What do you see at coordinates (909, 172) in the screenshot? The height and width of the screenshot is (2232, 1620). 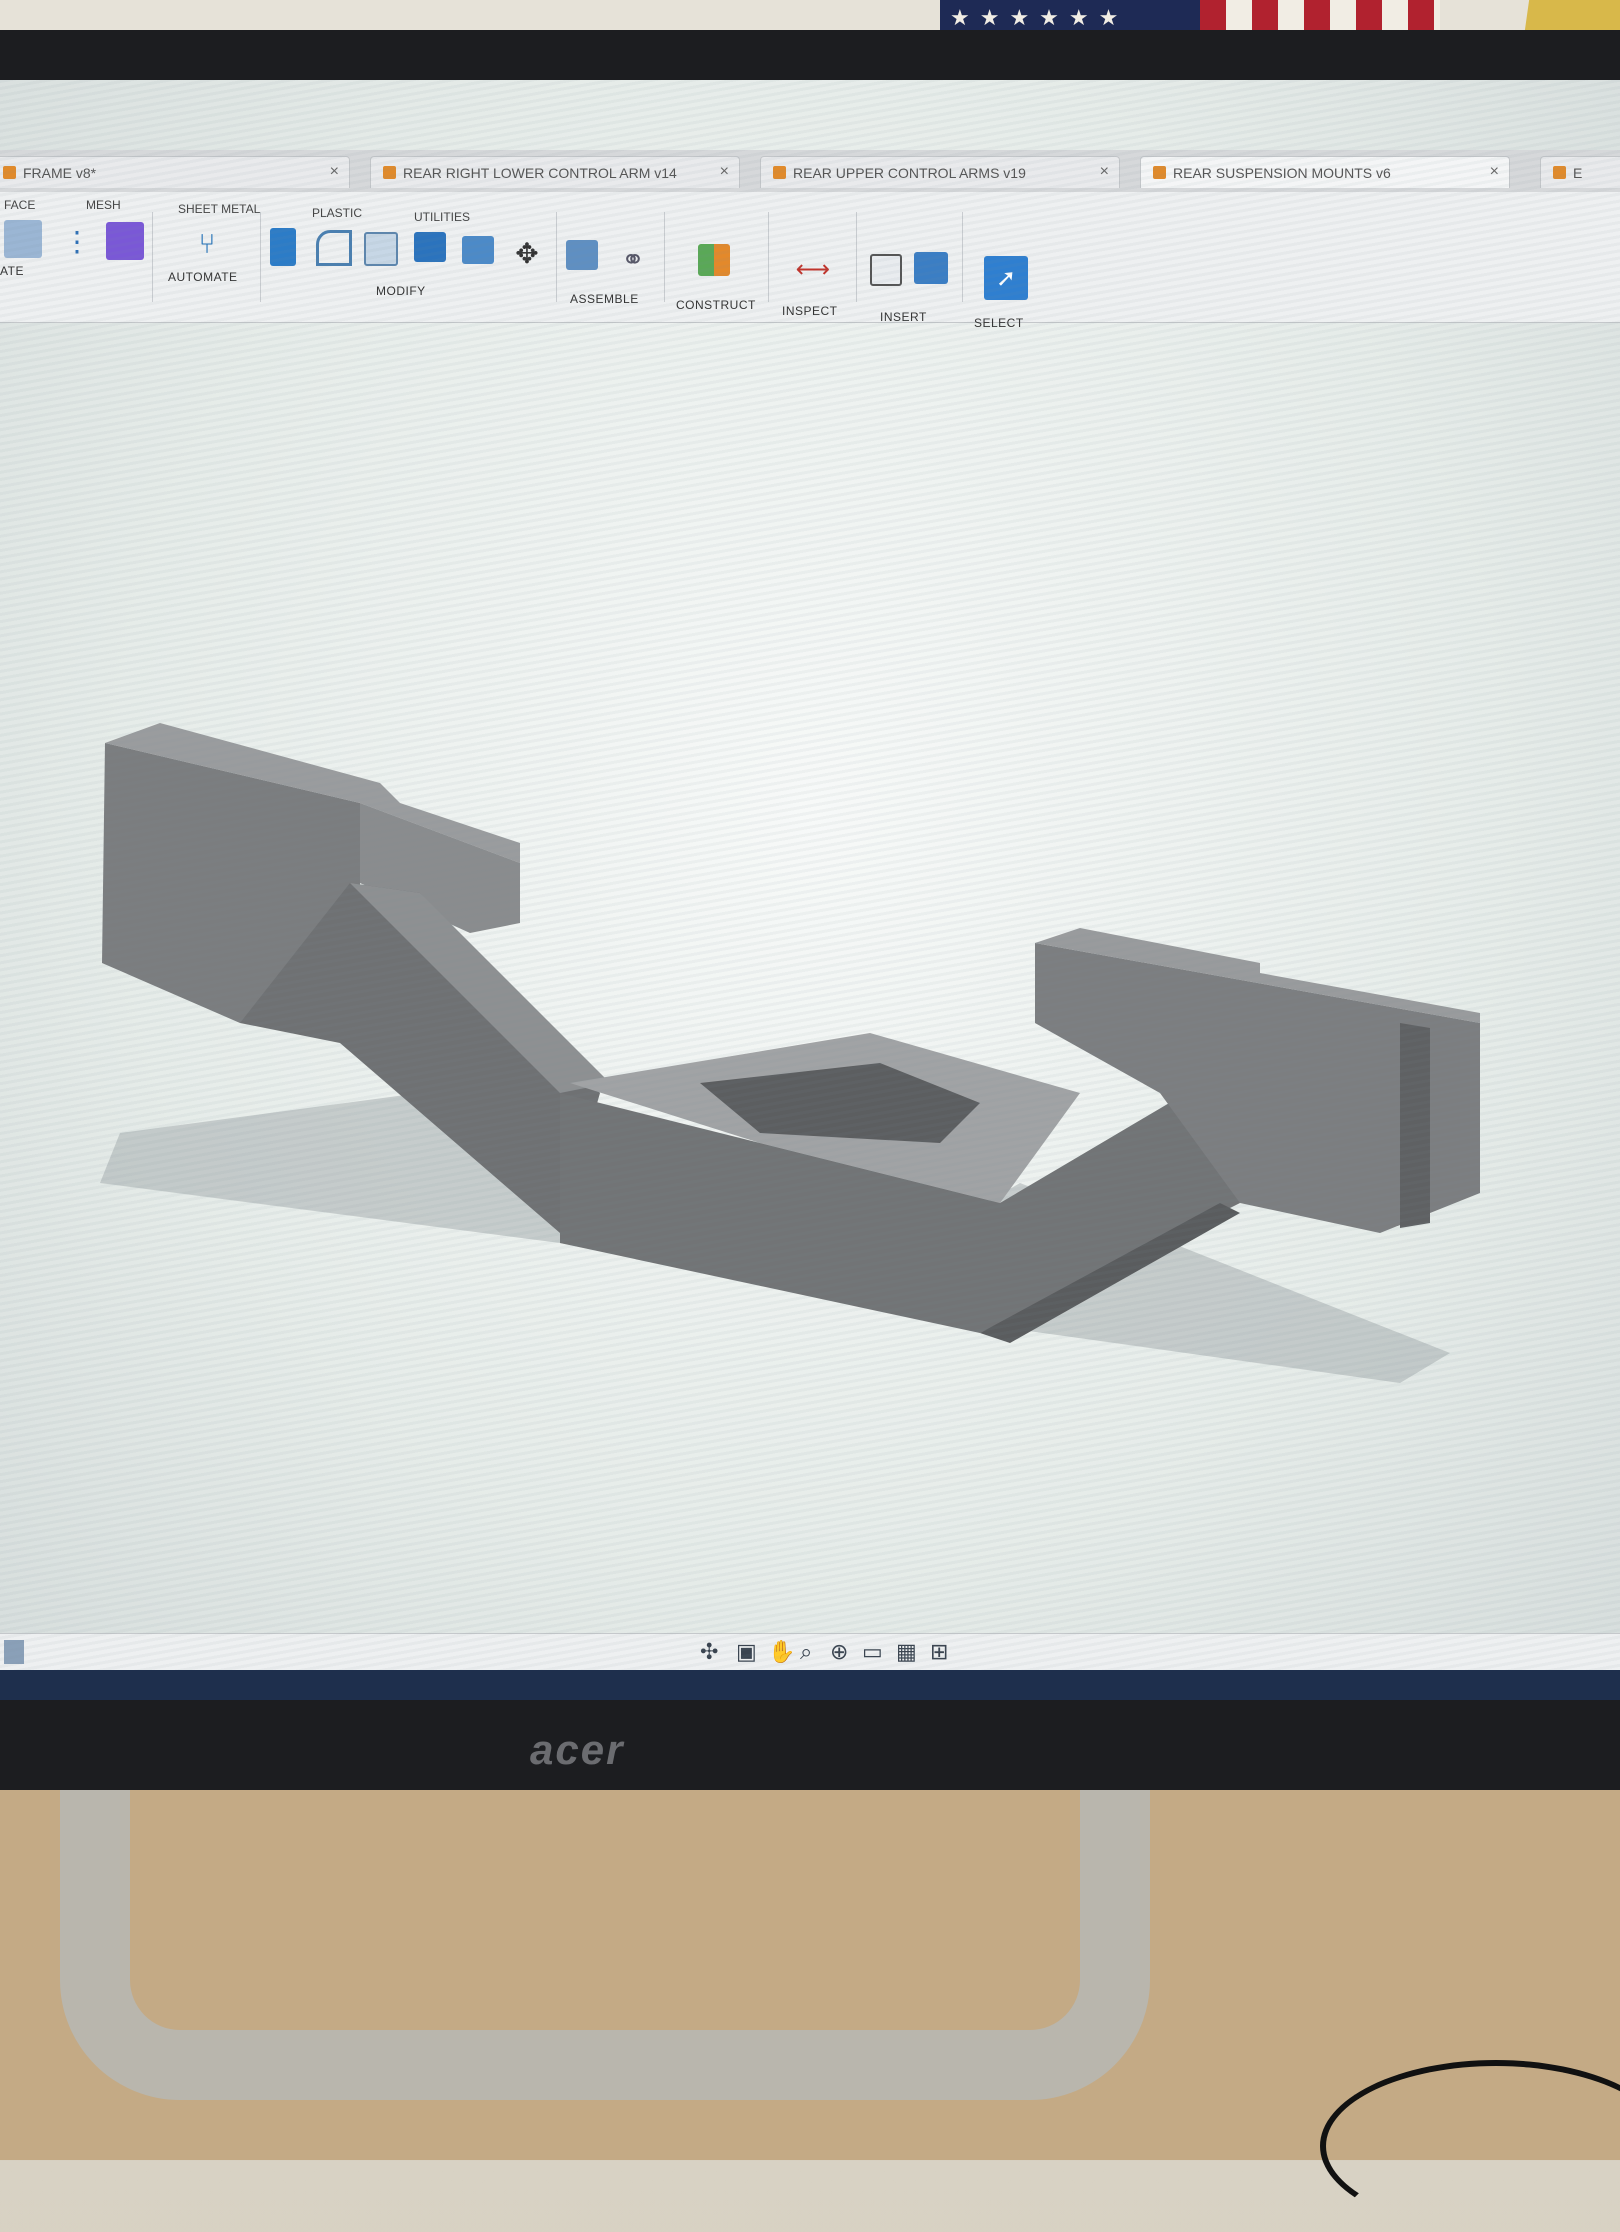 I see `tab-label: REAR UPPER CONTROL ARMS v19` at bounding box center [909, 172].